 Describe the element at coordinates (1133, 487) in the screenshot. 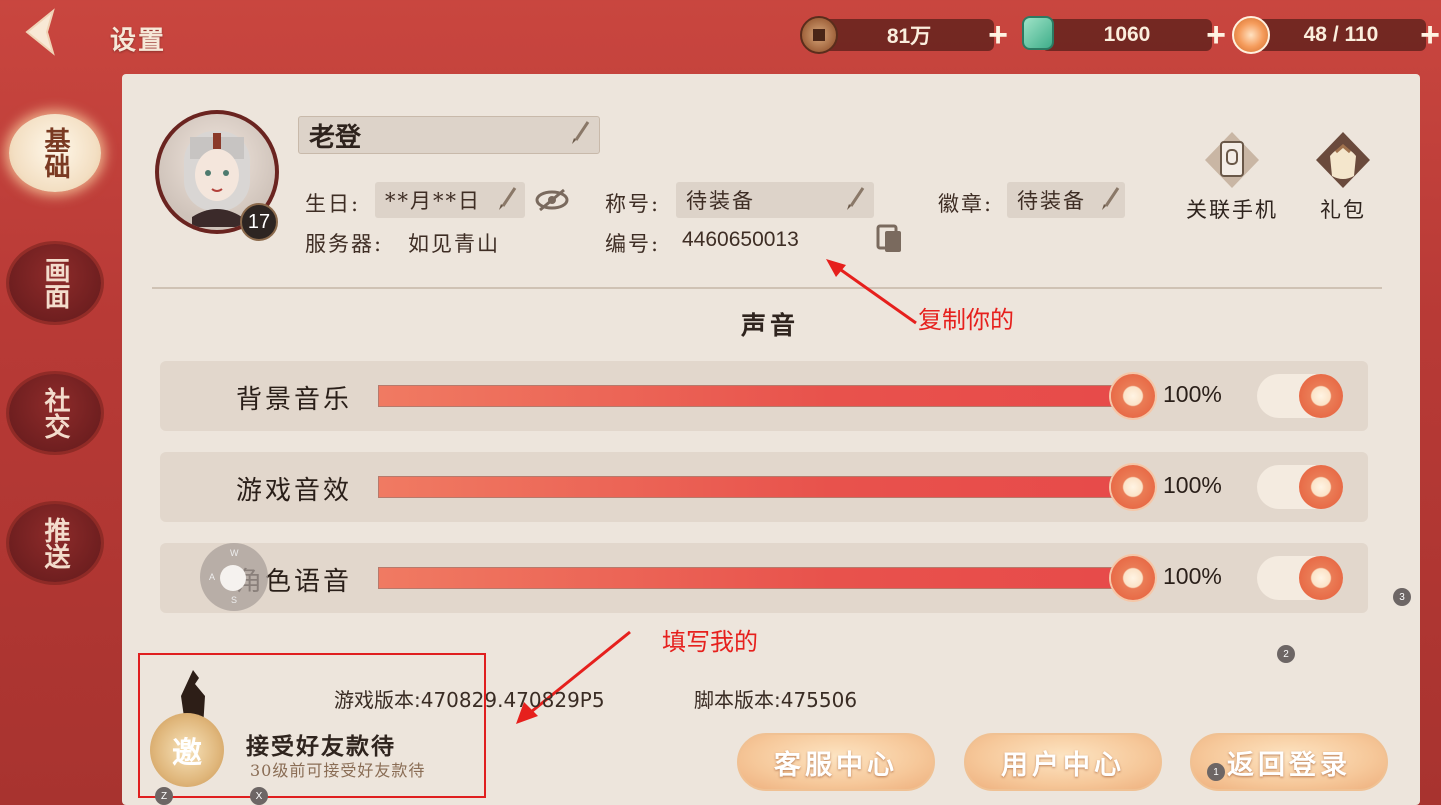

I see `sfx-slider-handle` at that location.